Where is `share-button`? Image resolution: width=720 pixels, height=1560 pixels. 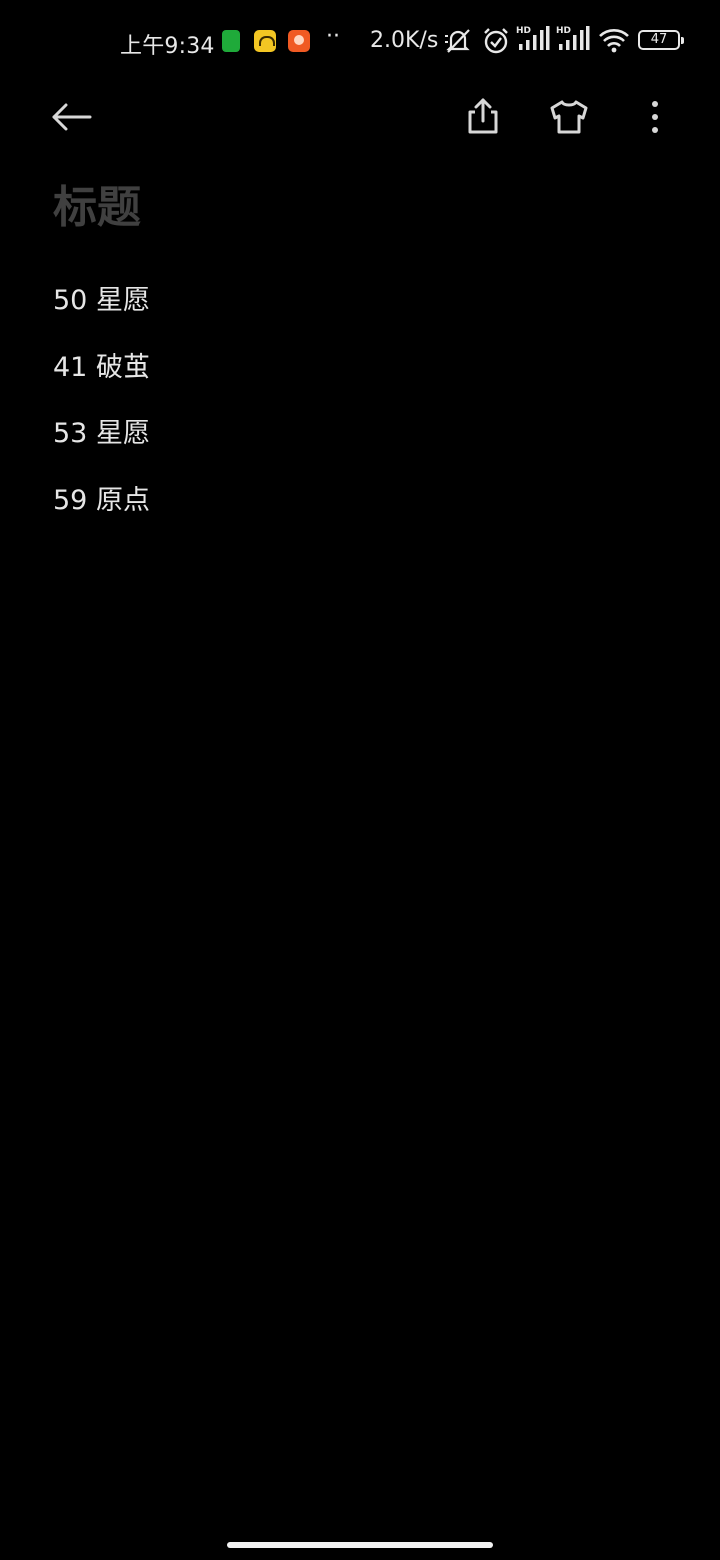 share-button is located at coordinates (483, 118).